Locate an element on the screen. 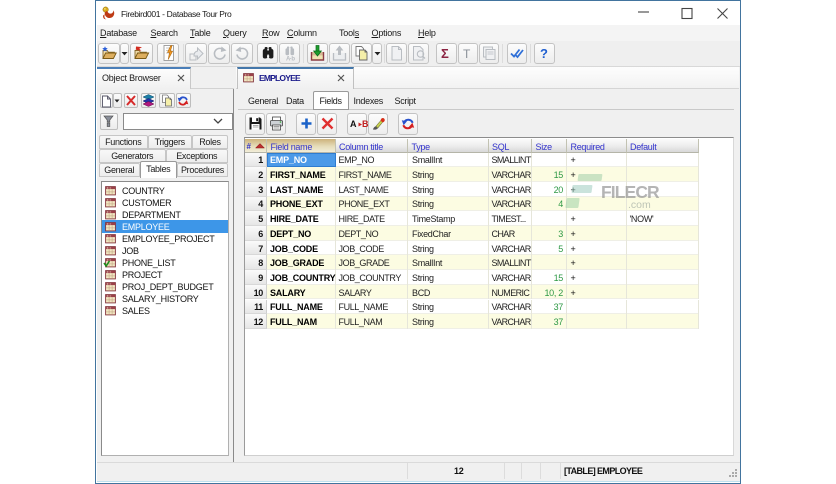  svg-text: A·b is located at coordinates (290, 60).